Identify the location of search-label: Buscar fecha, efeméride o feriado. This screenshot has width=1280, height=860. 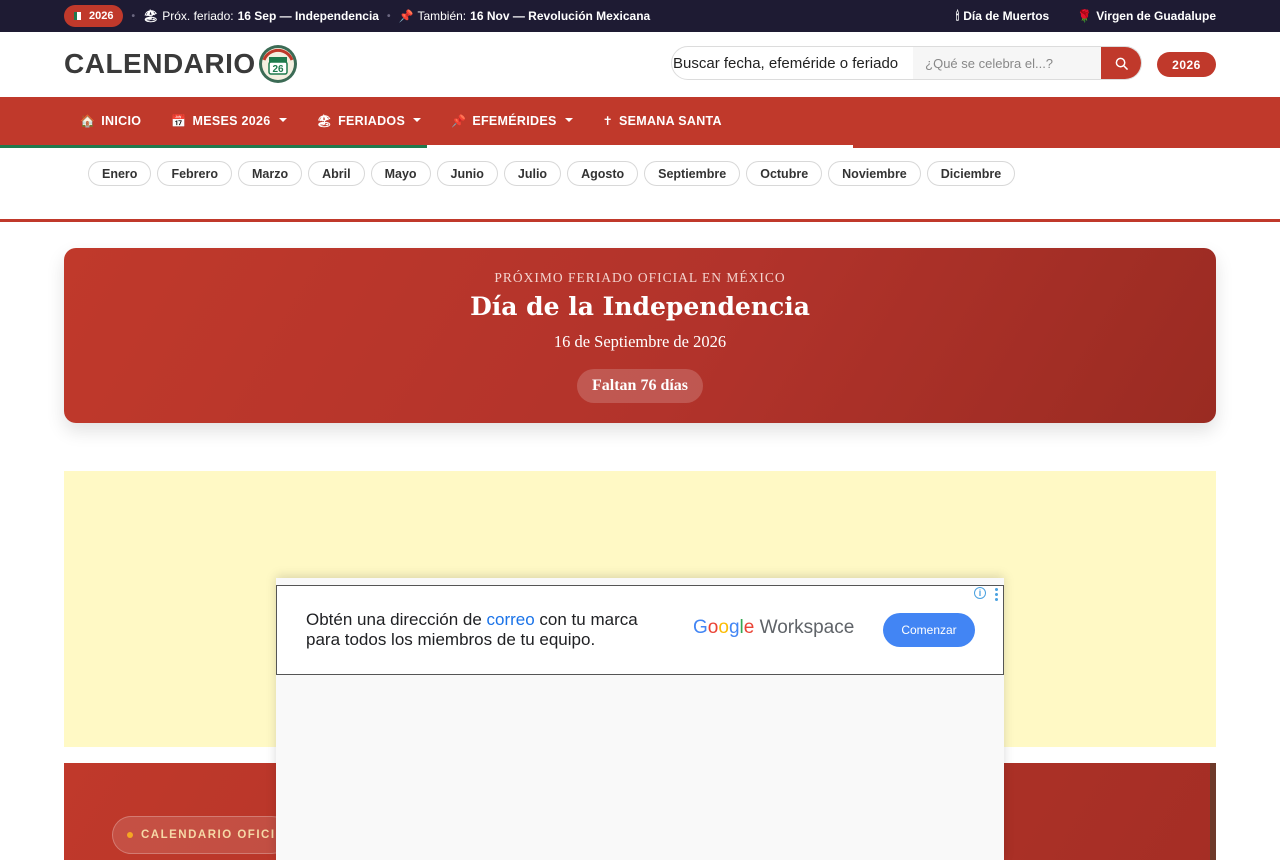
(786, 63).